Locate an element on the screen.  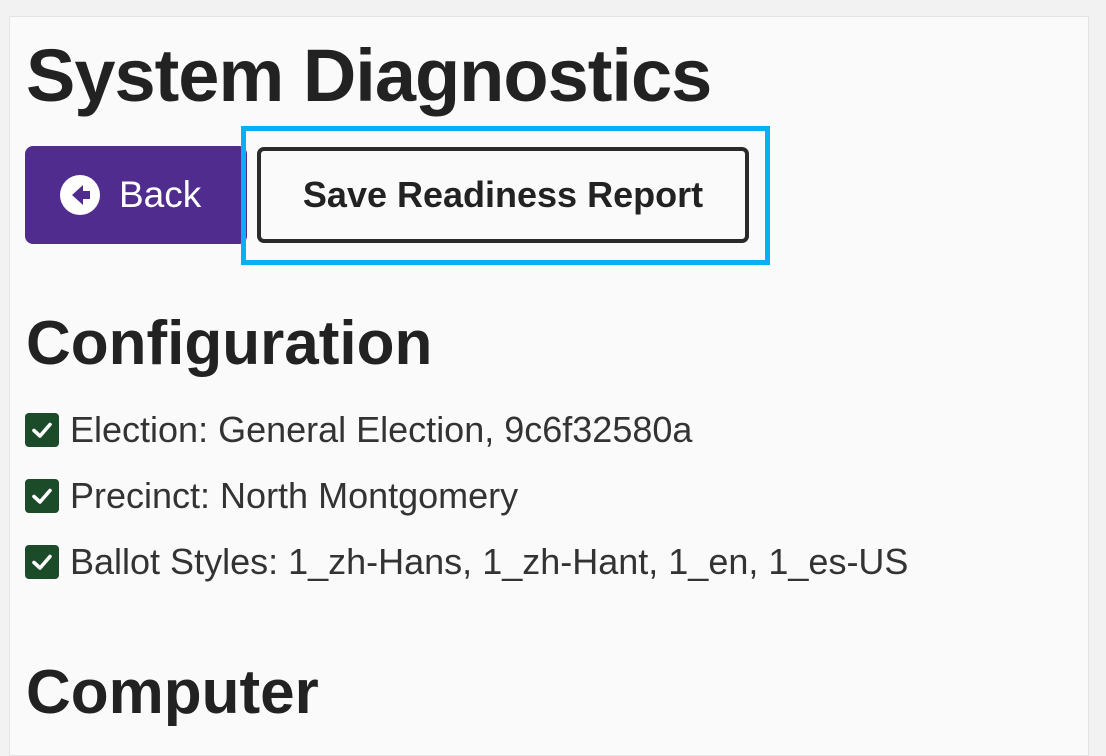
list-item-precinct: Precinct: North Montgomery is located at coordinates (466, 496).